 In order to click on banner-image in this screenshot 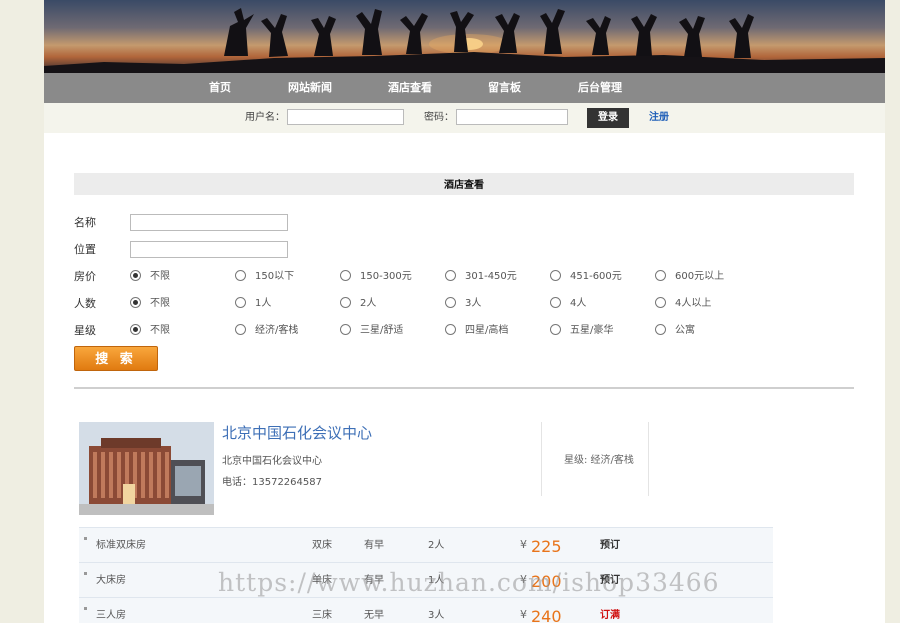, I will do `click(464, 40)`.